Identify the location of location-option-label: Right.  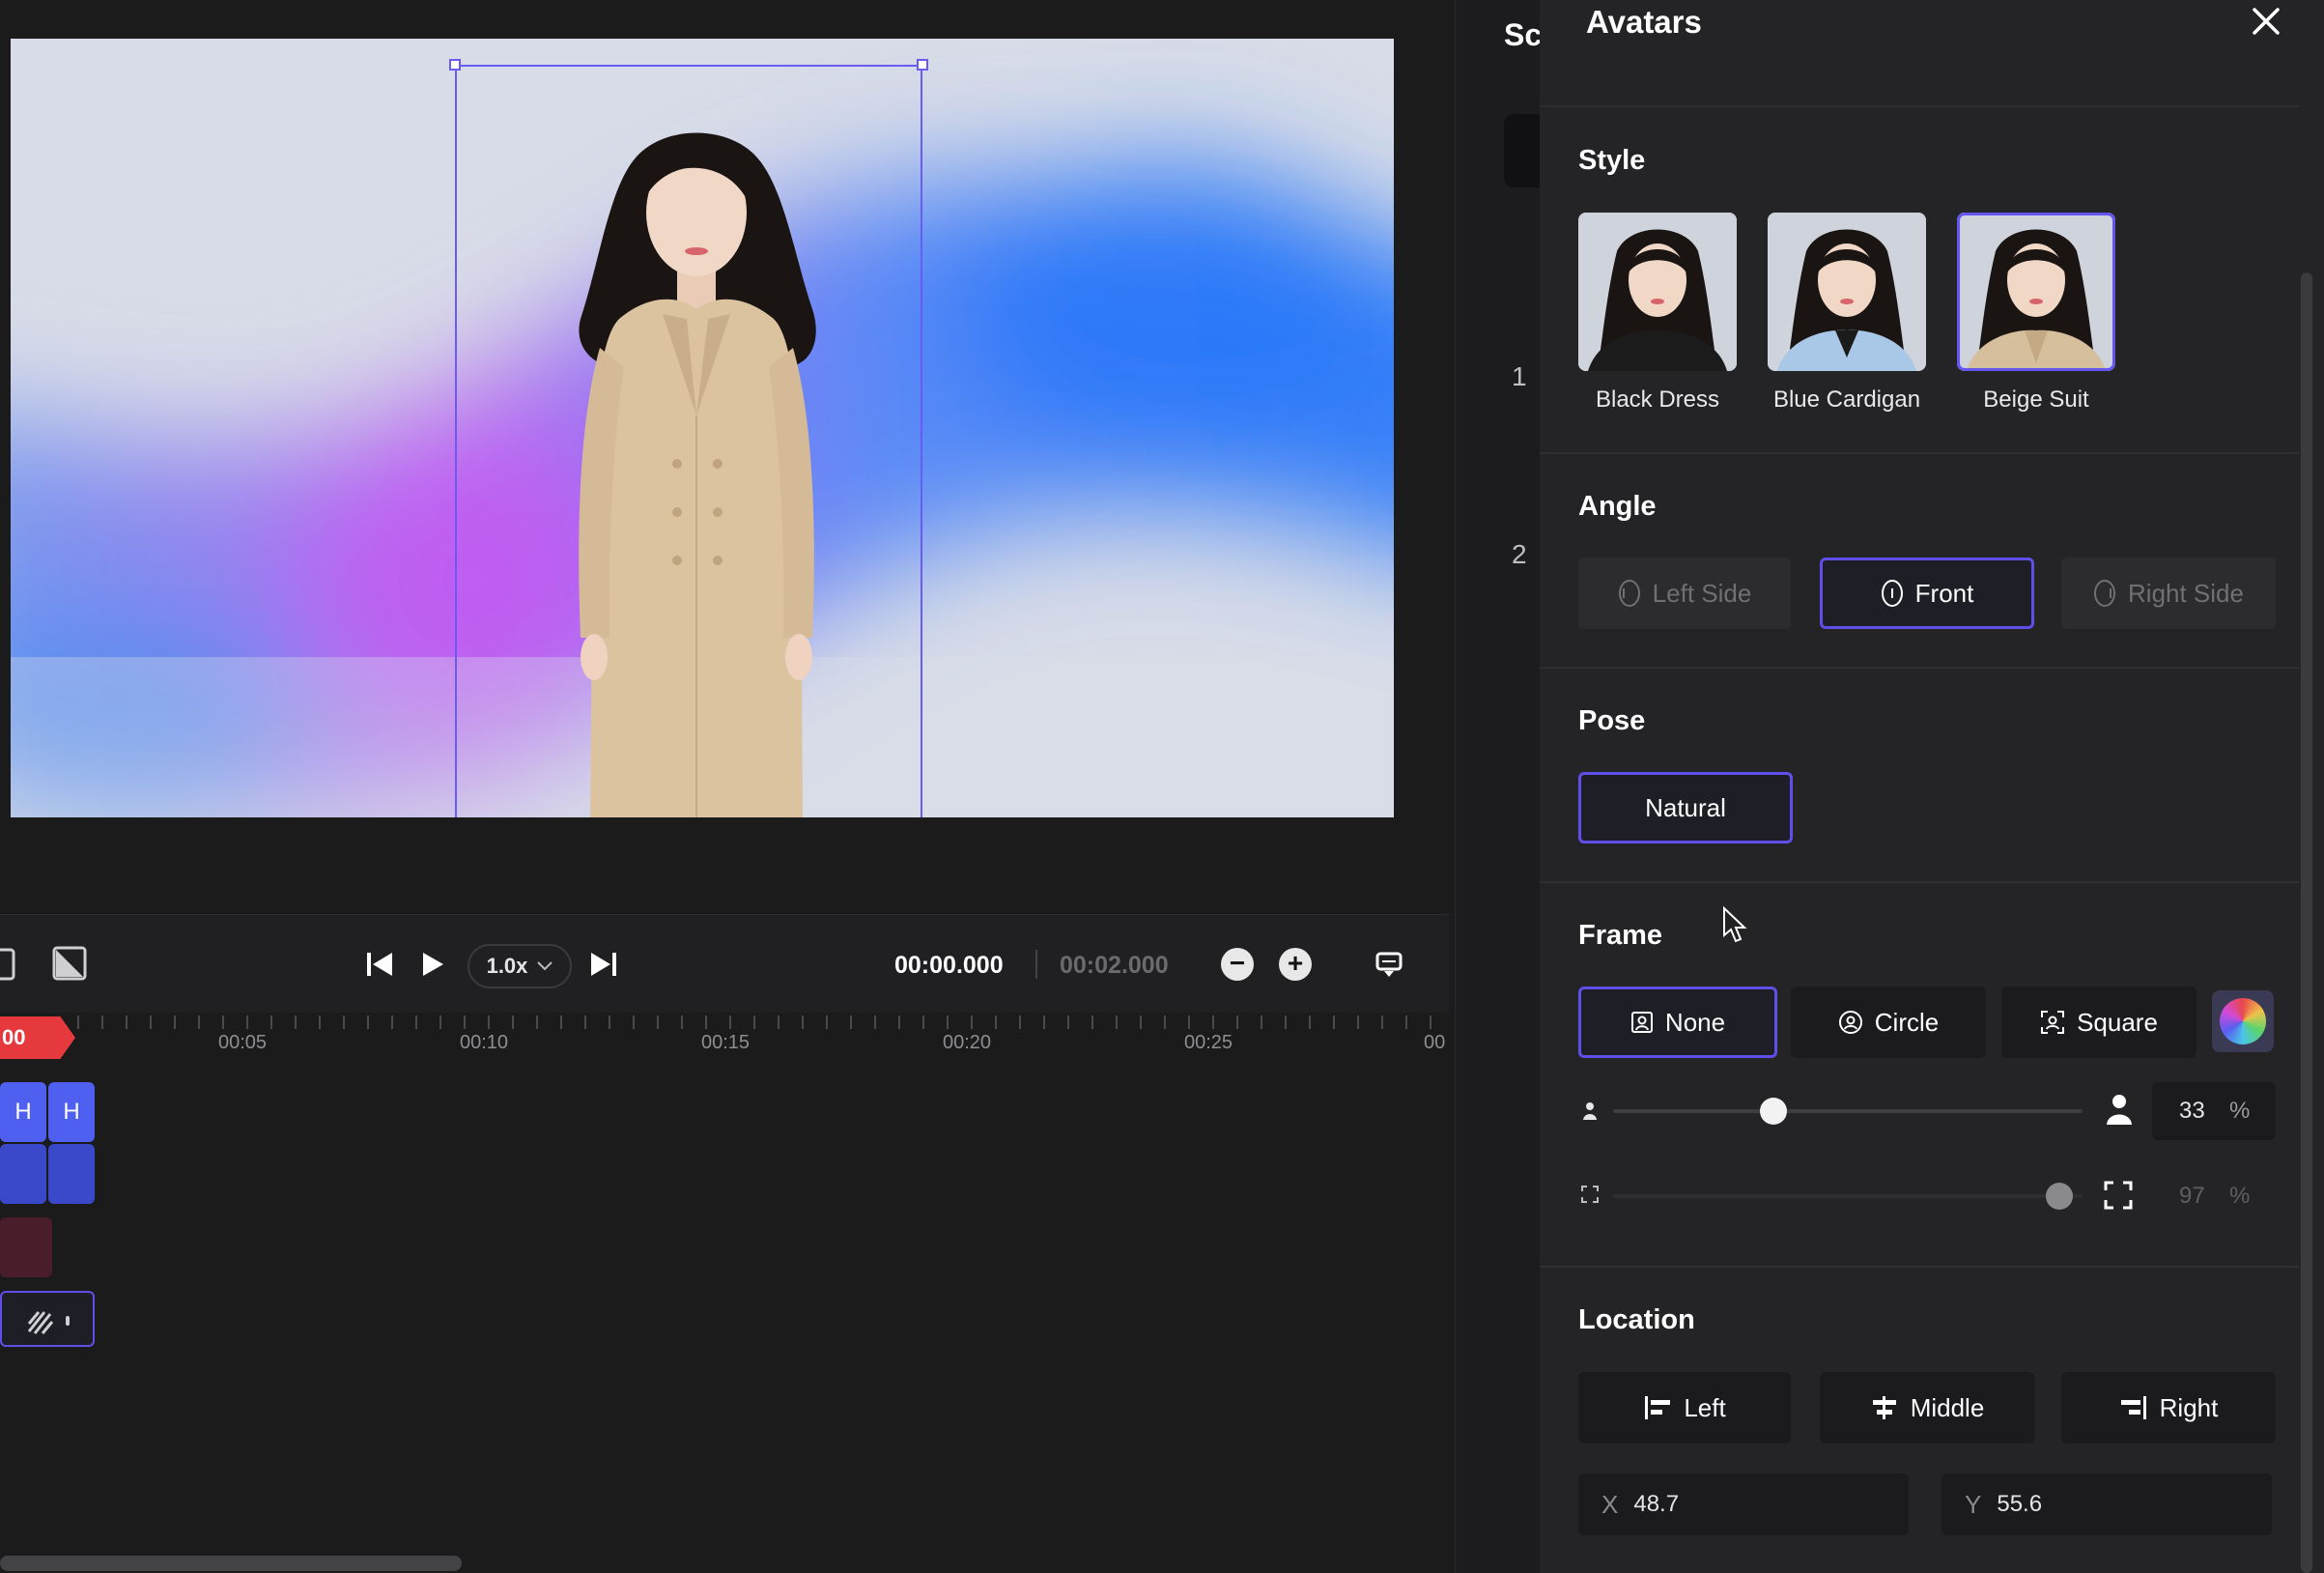
(2189, 1407).